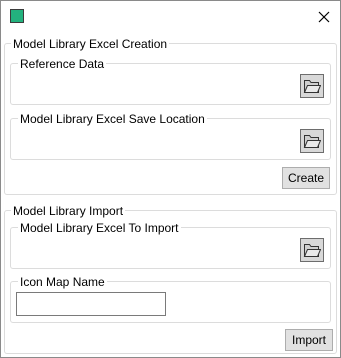  Describe the element at coordinates (170, 16) in the screenshot. I see `title-bar` at that location.